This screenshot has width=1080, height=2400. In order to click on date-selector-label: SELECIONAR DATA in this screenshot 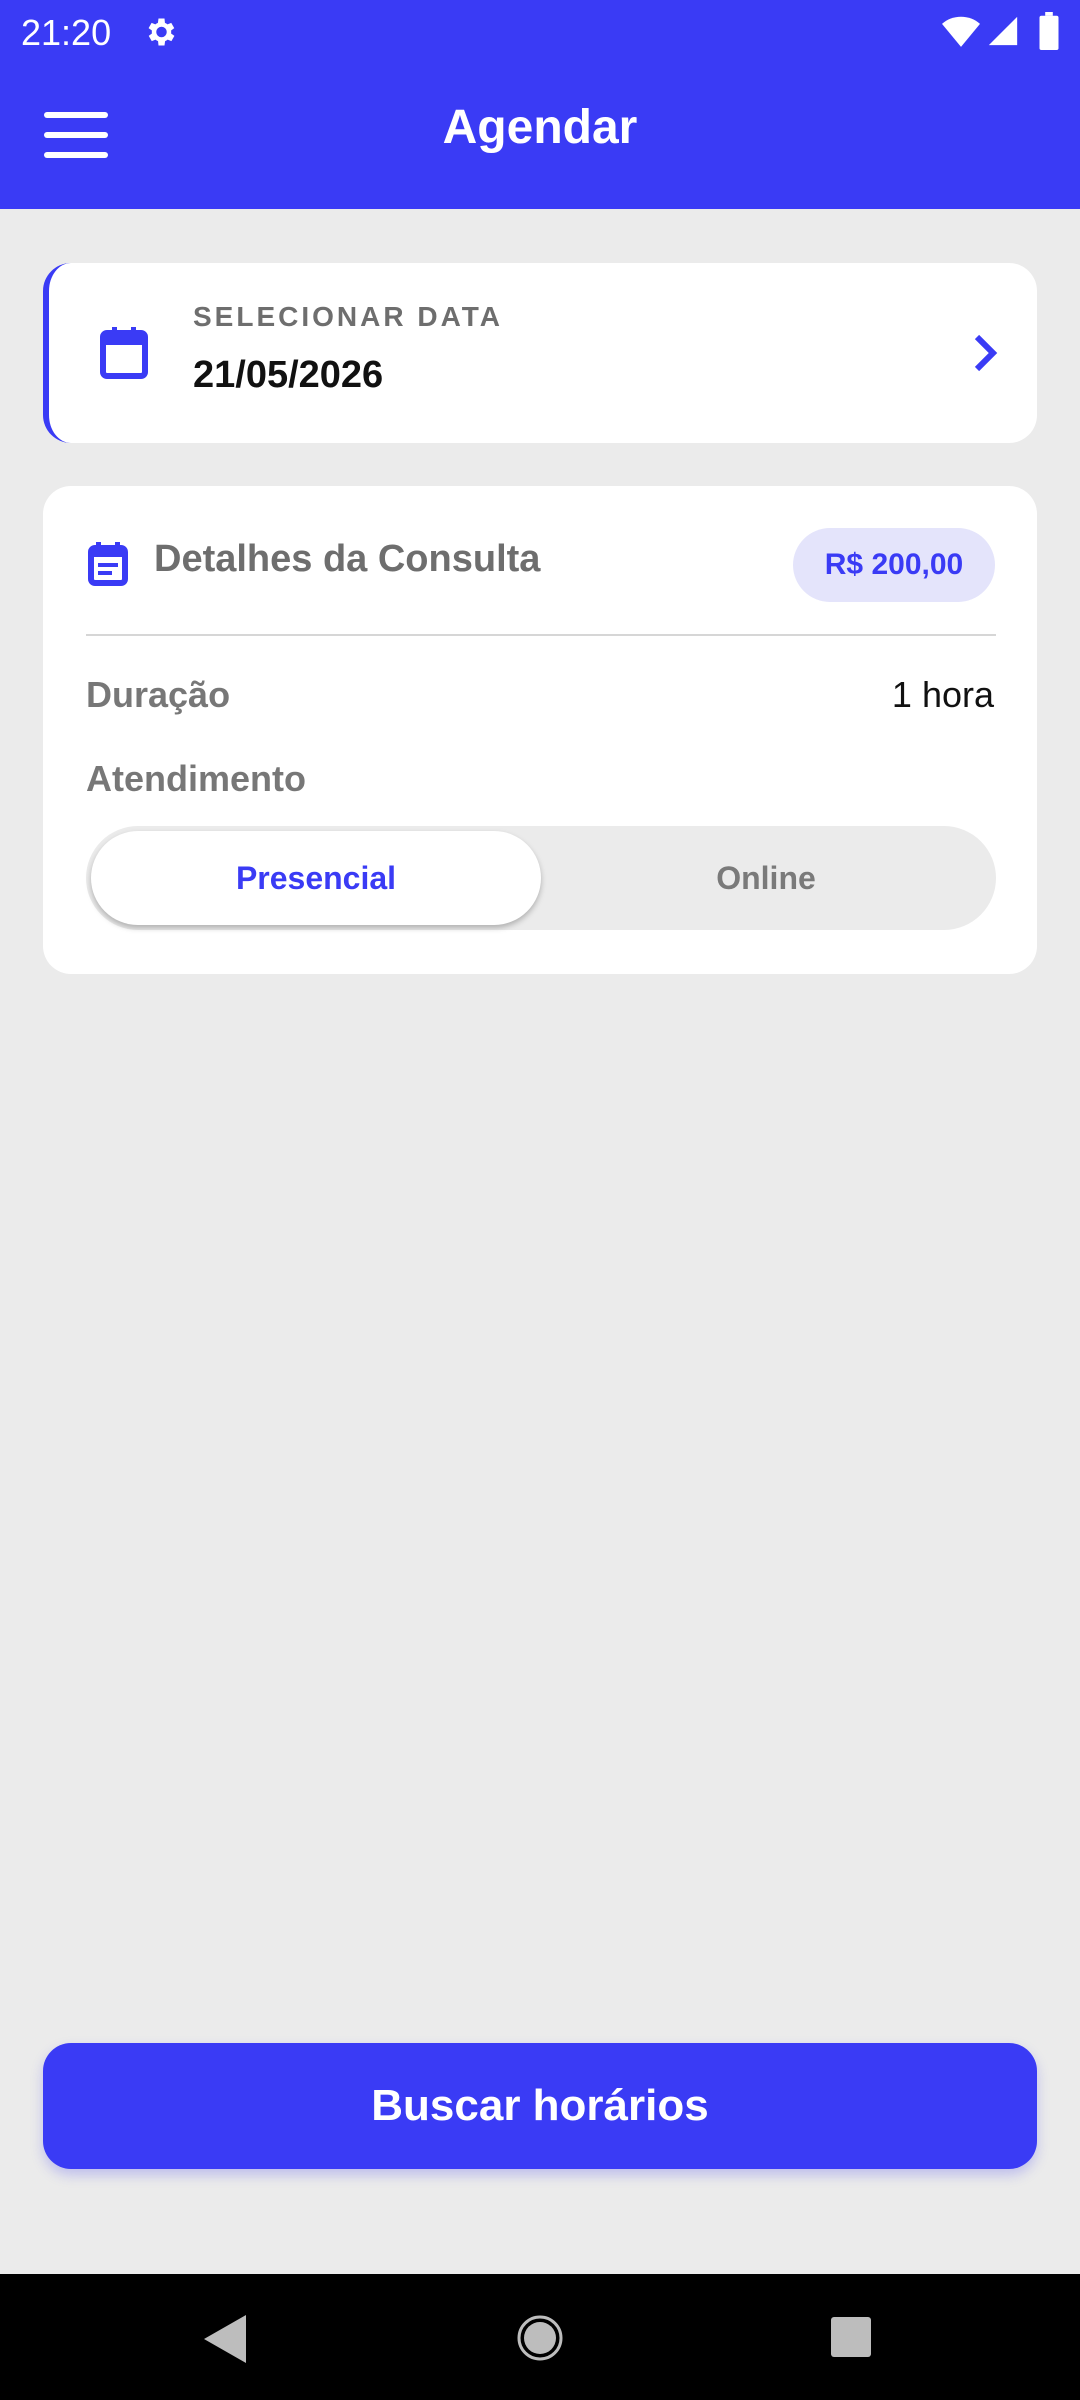, I will do `click(348, 316)`.